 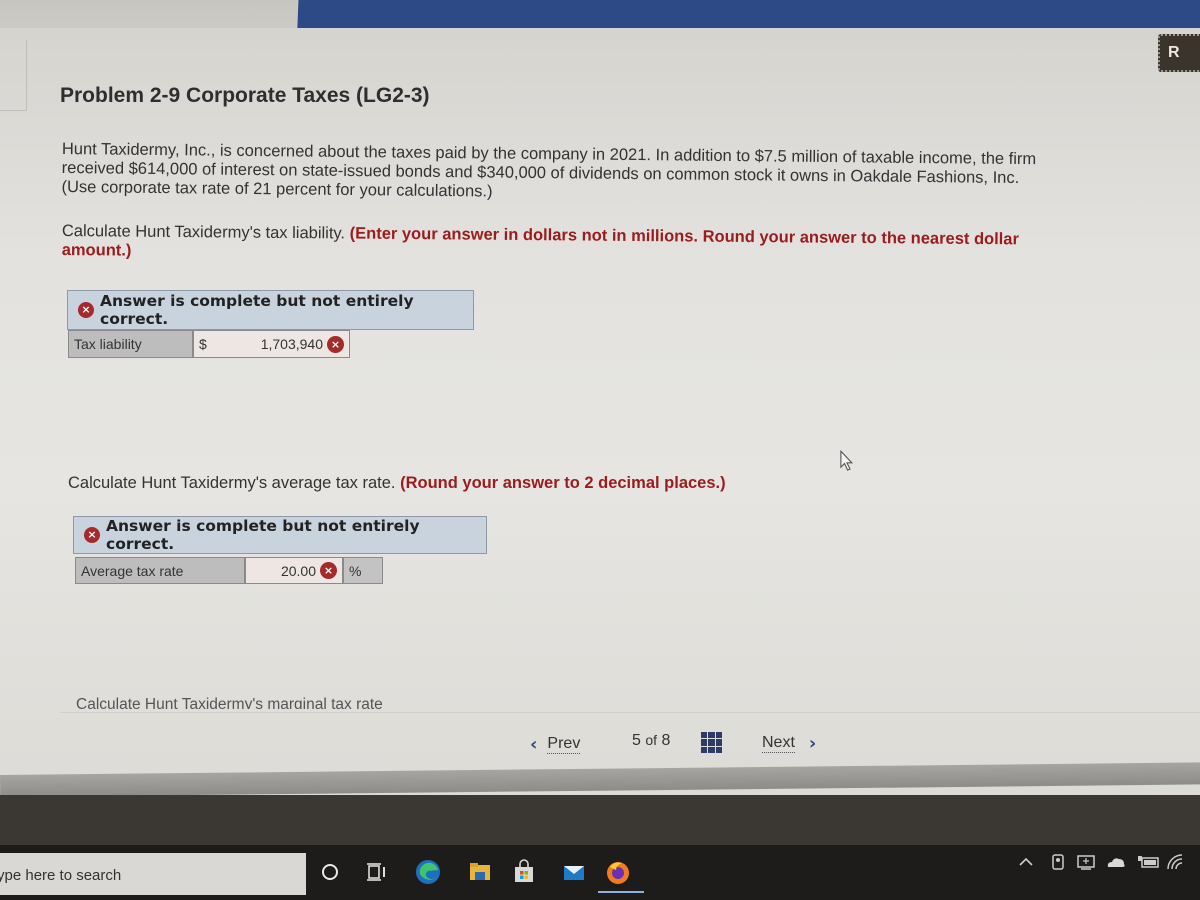 What do you see at coordinates (564, 744) in the screenshot?
I see `prev-label: Prev` at bounding box center [564, 744].